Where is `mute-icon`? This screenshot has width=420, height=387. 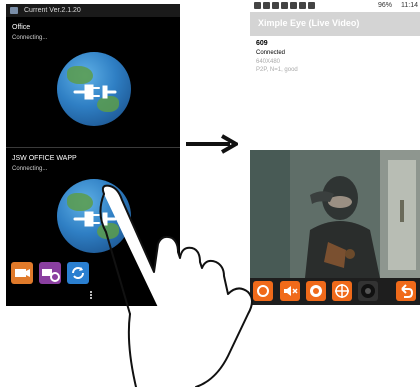
mute-icon is located at coordinates (290, 291).